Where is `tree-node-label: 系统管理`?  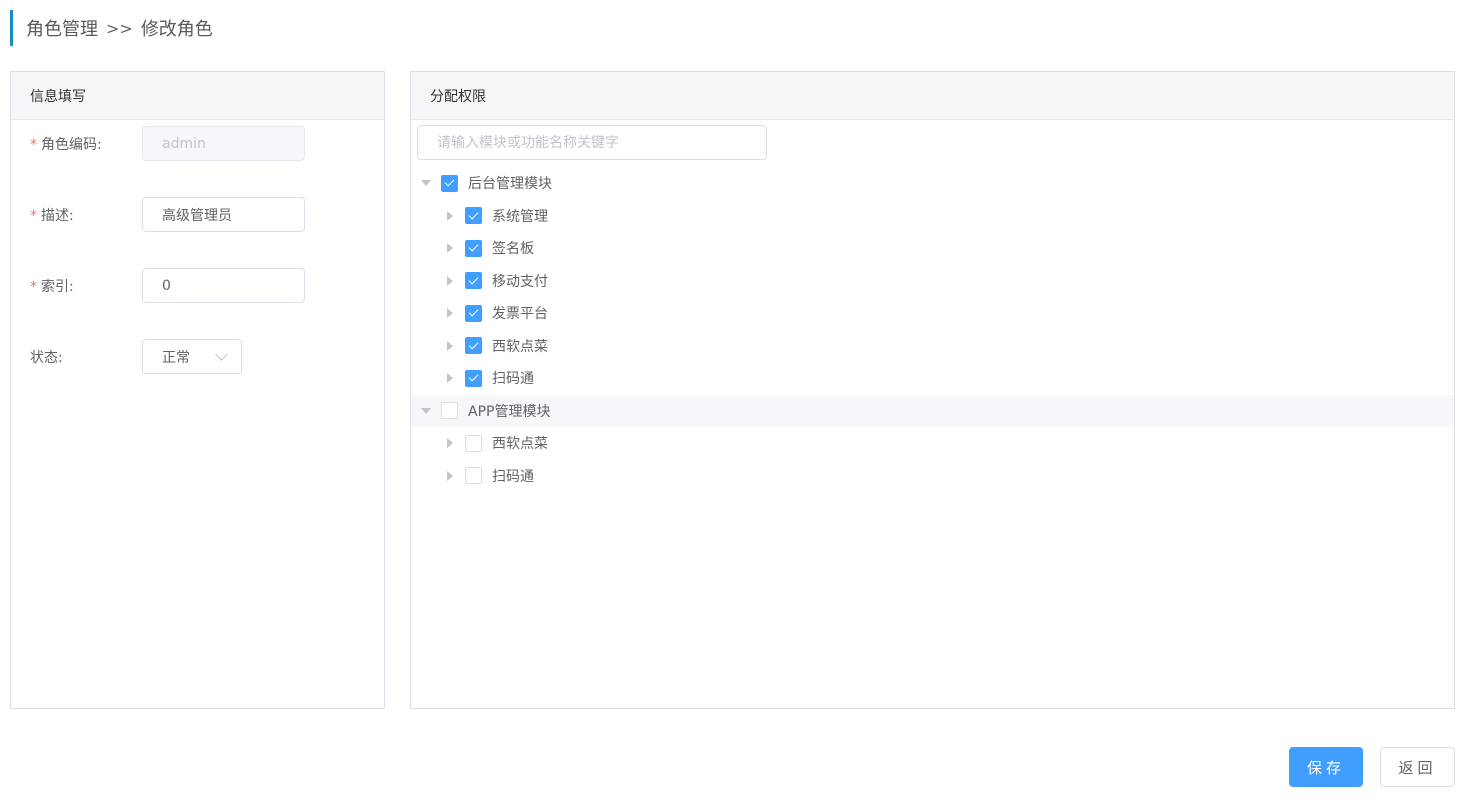 tree-node-label: 系统管理 is located at coordinates (520, 216).